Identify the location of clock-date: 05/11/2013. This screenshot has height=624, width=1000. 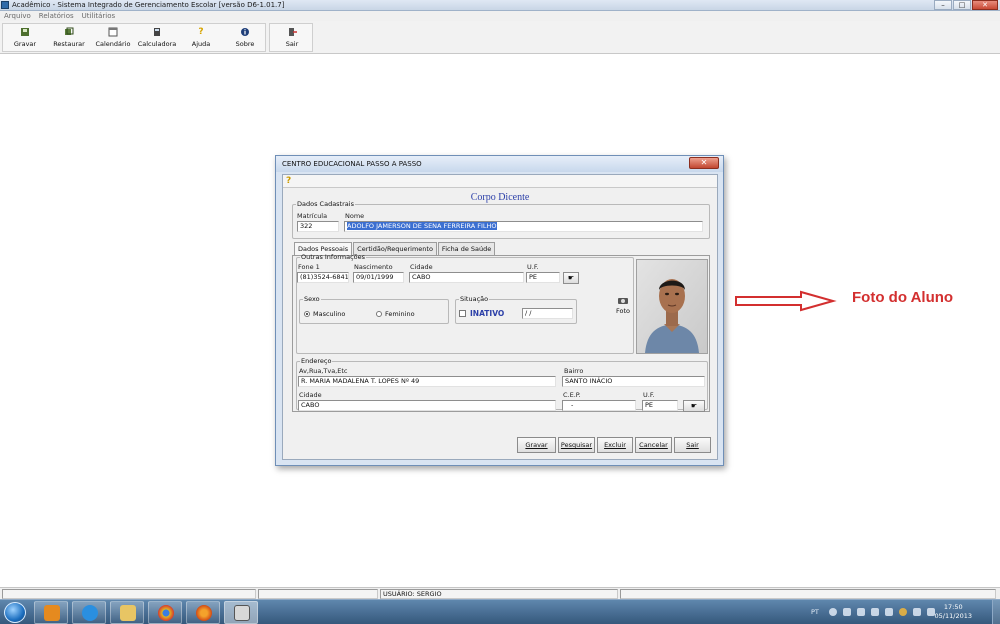
(953, 616).